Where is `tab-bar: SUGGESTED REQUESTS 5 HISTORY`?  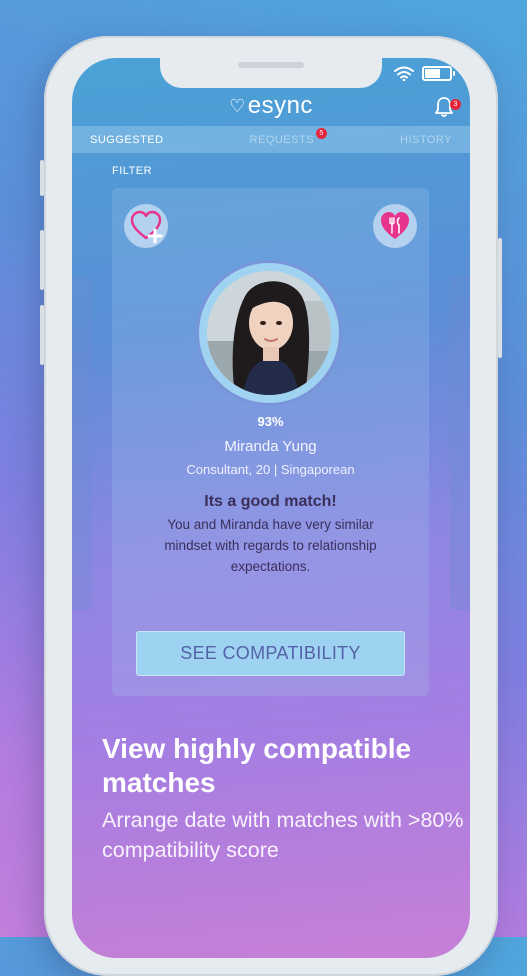
tab-bar: SUGGESTED REQUESTS 5 HISTORY is located at coordinates (271, 139).